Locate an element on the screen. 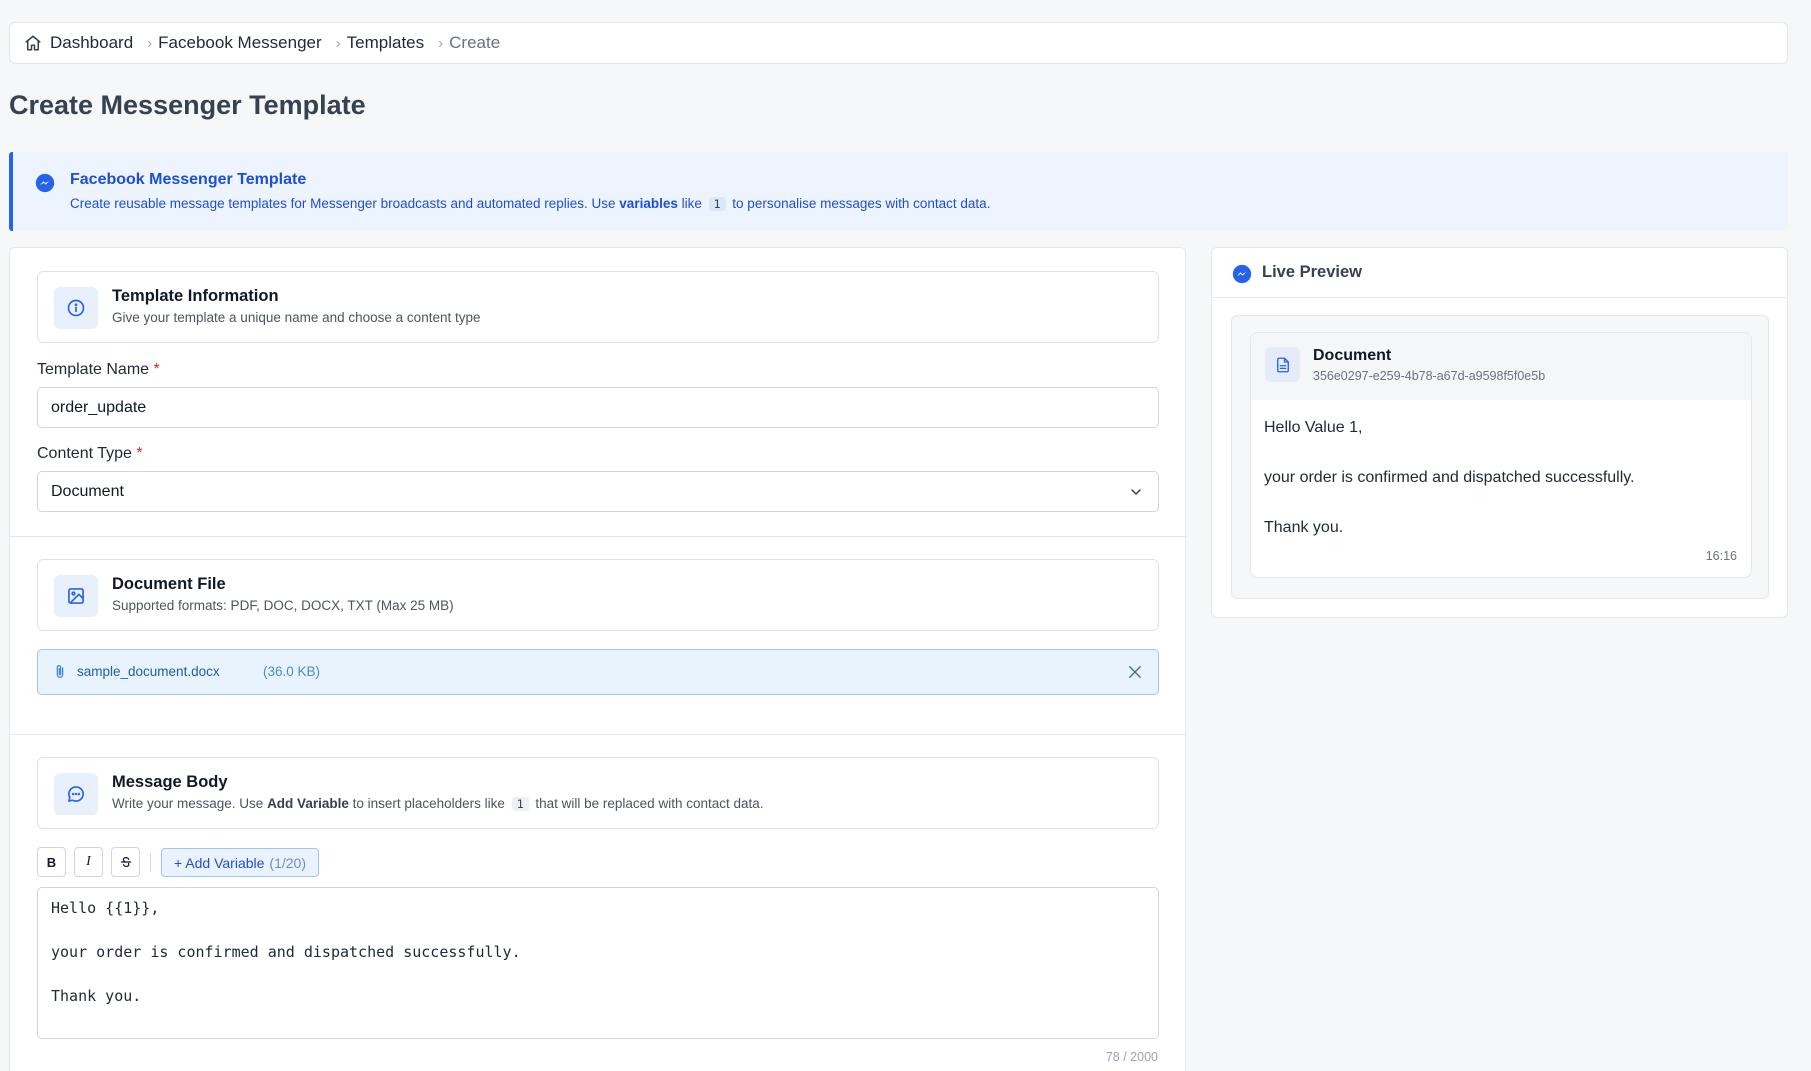  chevron-down-icon is located at coordinates (1136, 492).